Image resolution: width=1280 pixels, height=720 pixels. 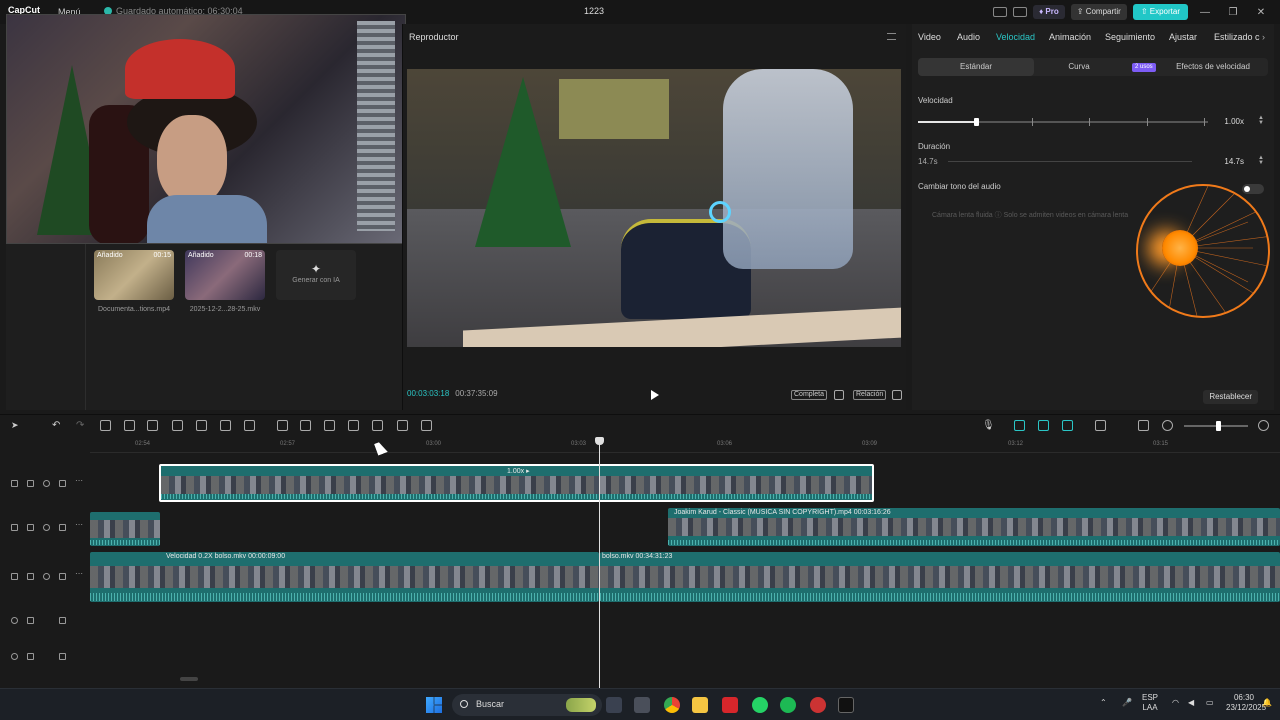 I want to click on capcut-taskbar-icon, so click(x=846, y=705).